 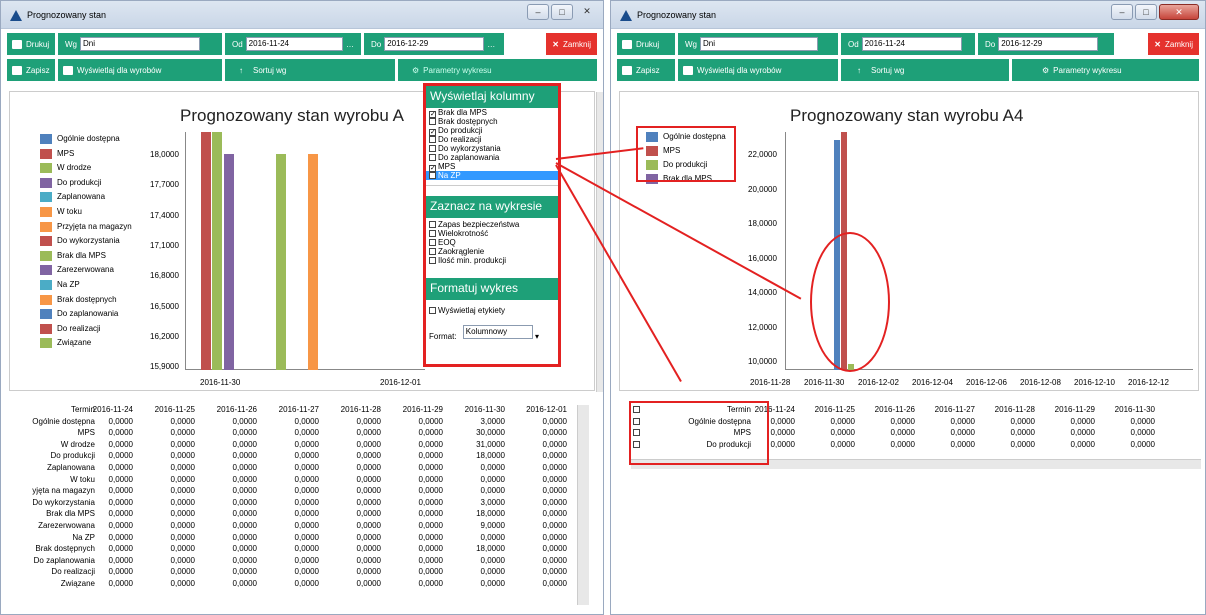 I want to click on y-tick: 20,0000, so click(x=762, y=189).